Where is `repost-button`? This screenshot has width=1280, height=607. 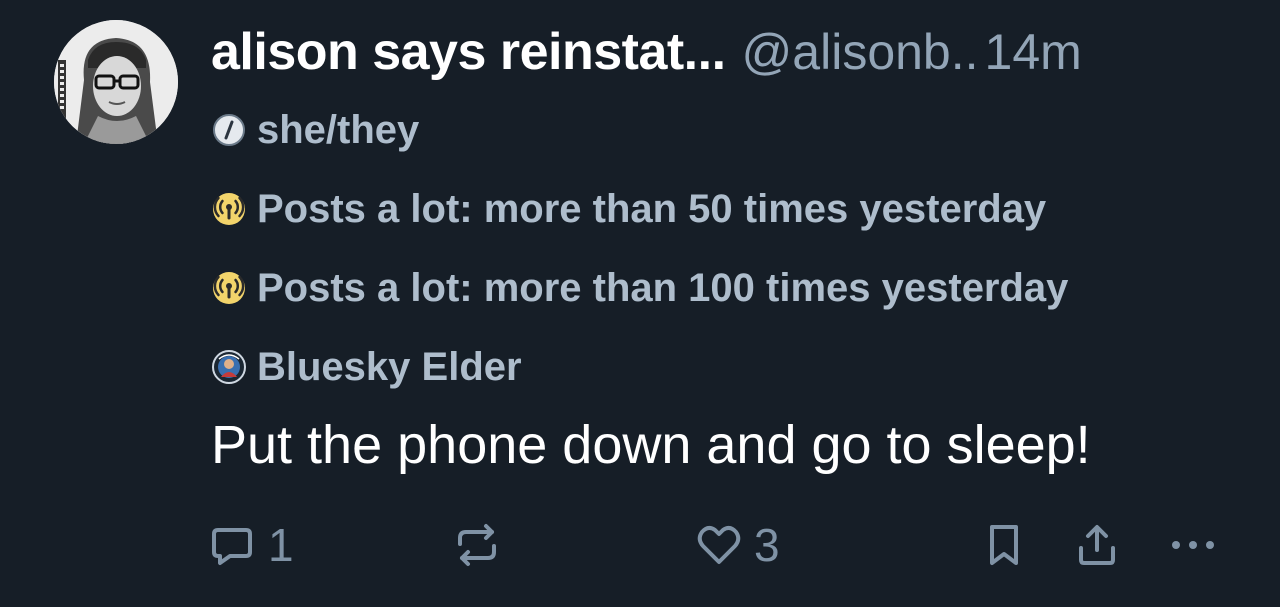
repost-button is located at coordinates (477, 545).